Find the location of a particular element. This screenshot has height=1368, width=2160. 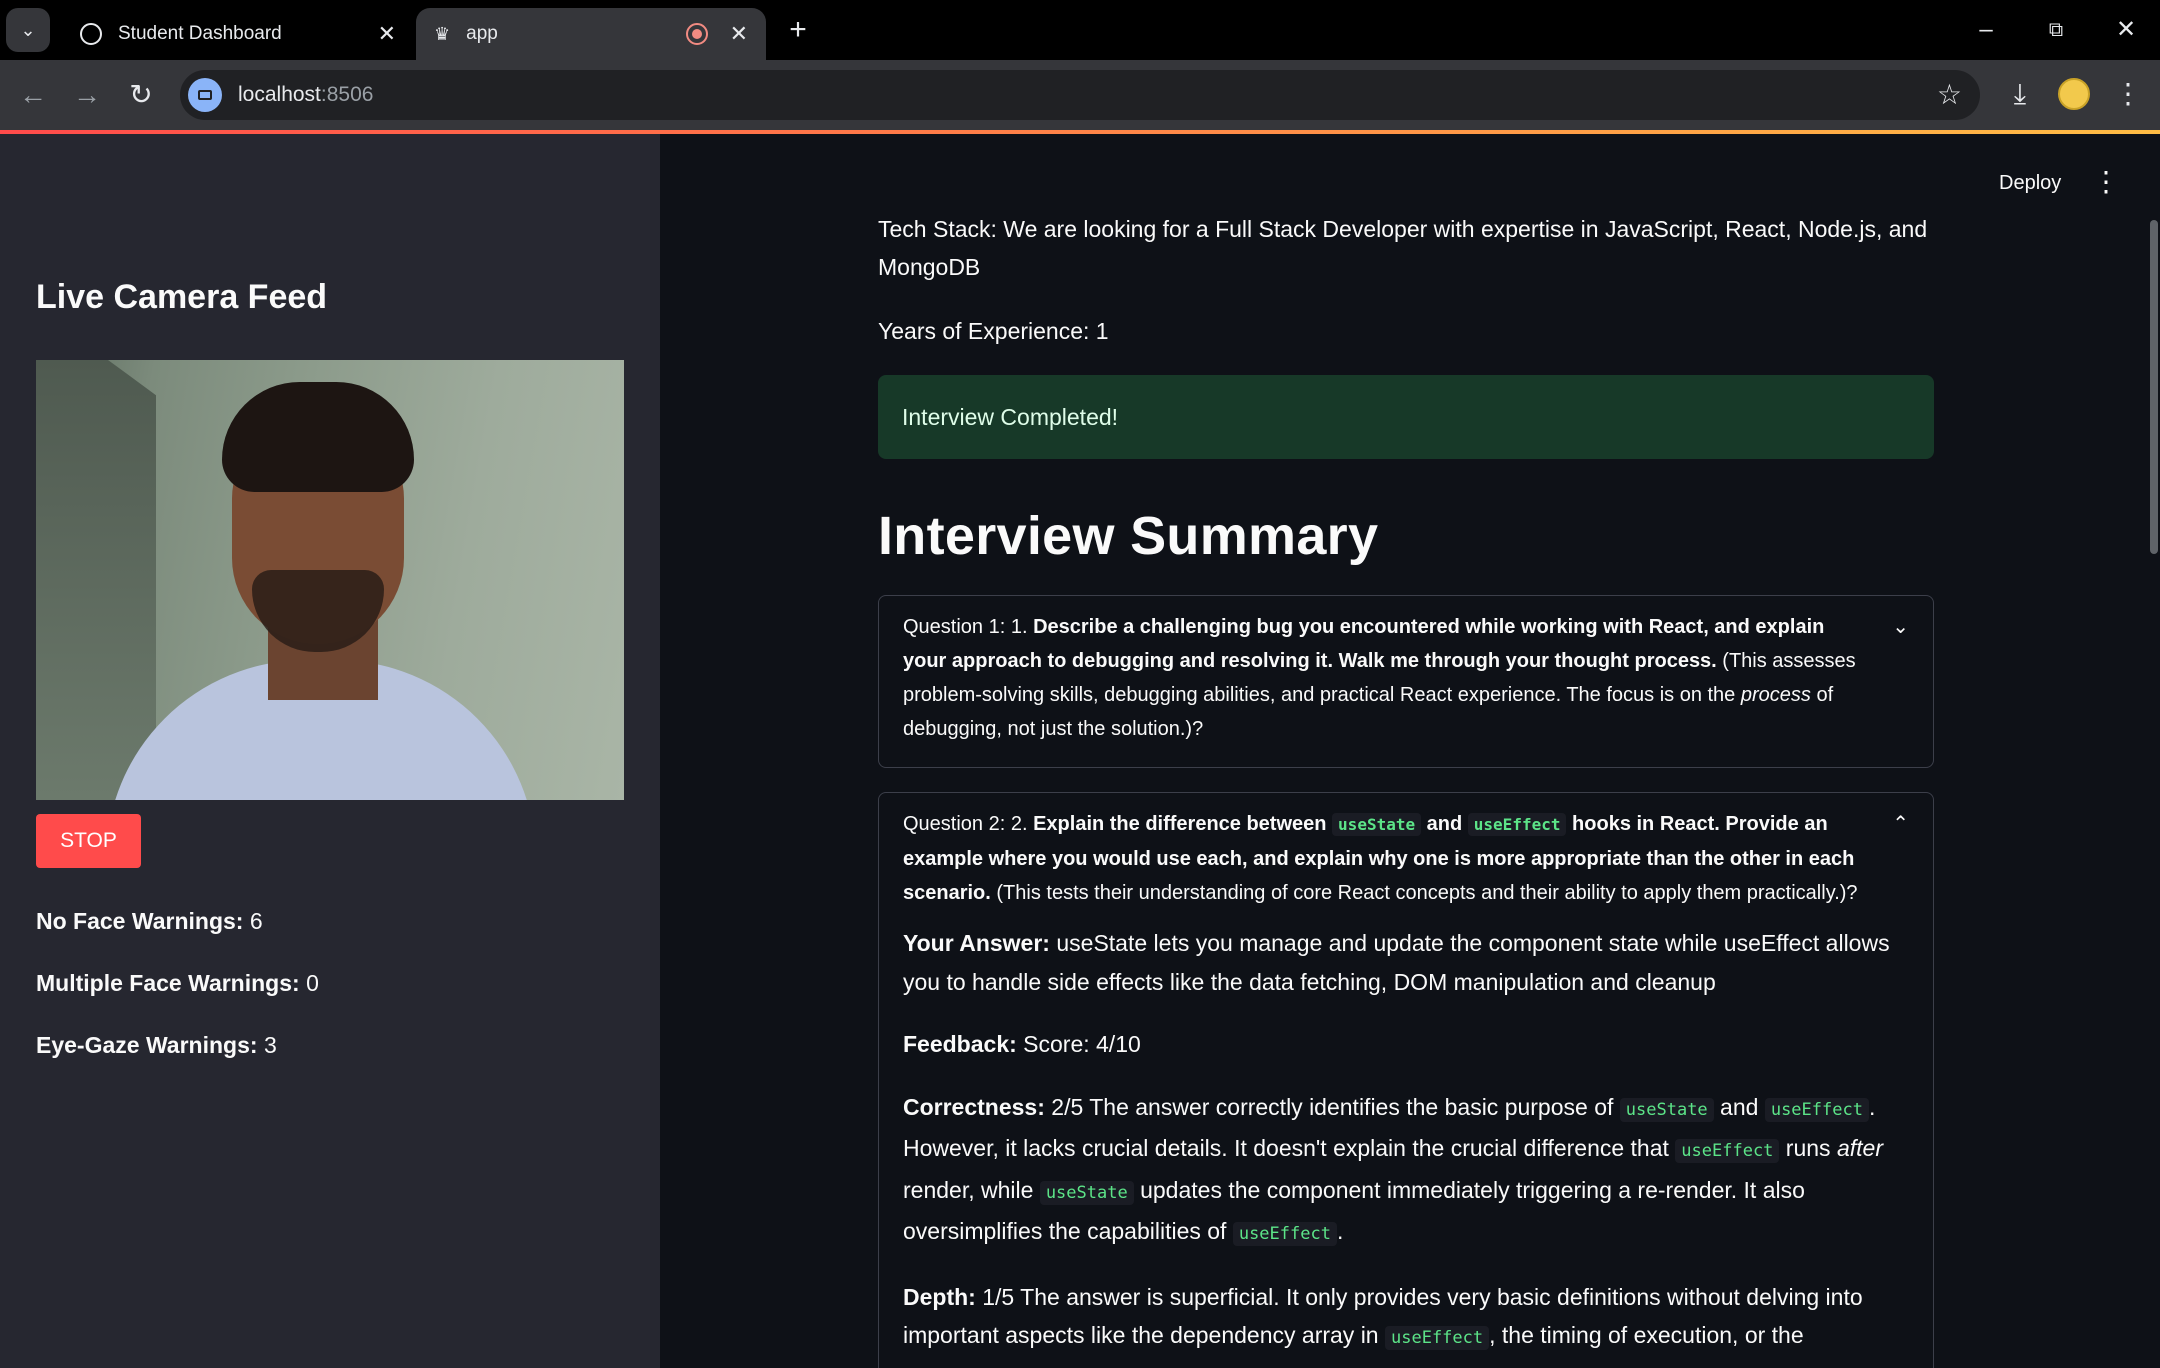

recording-icon is located at coordinates (696, 34).